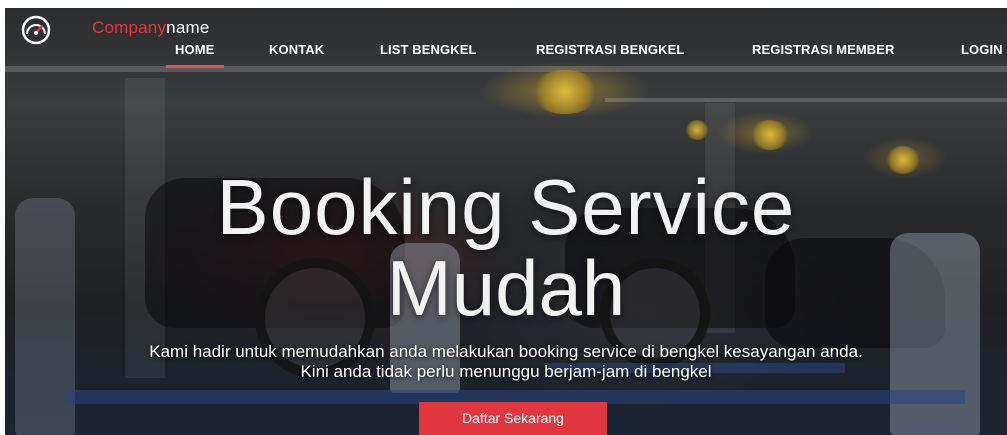 The image size is (1007, 435). I want to click on nav-item-home: HOME, so click(195, 55).